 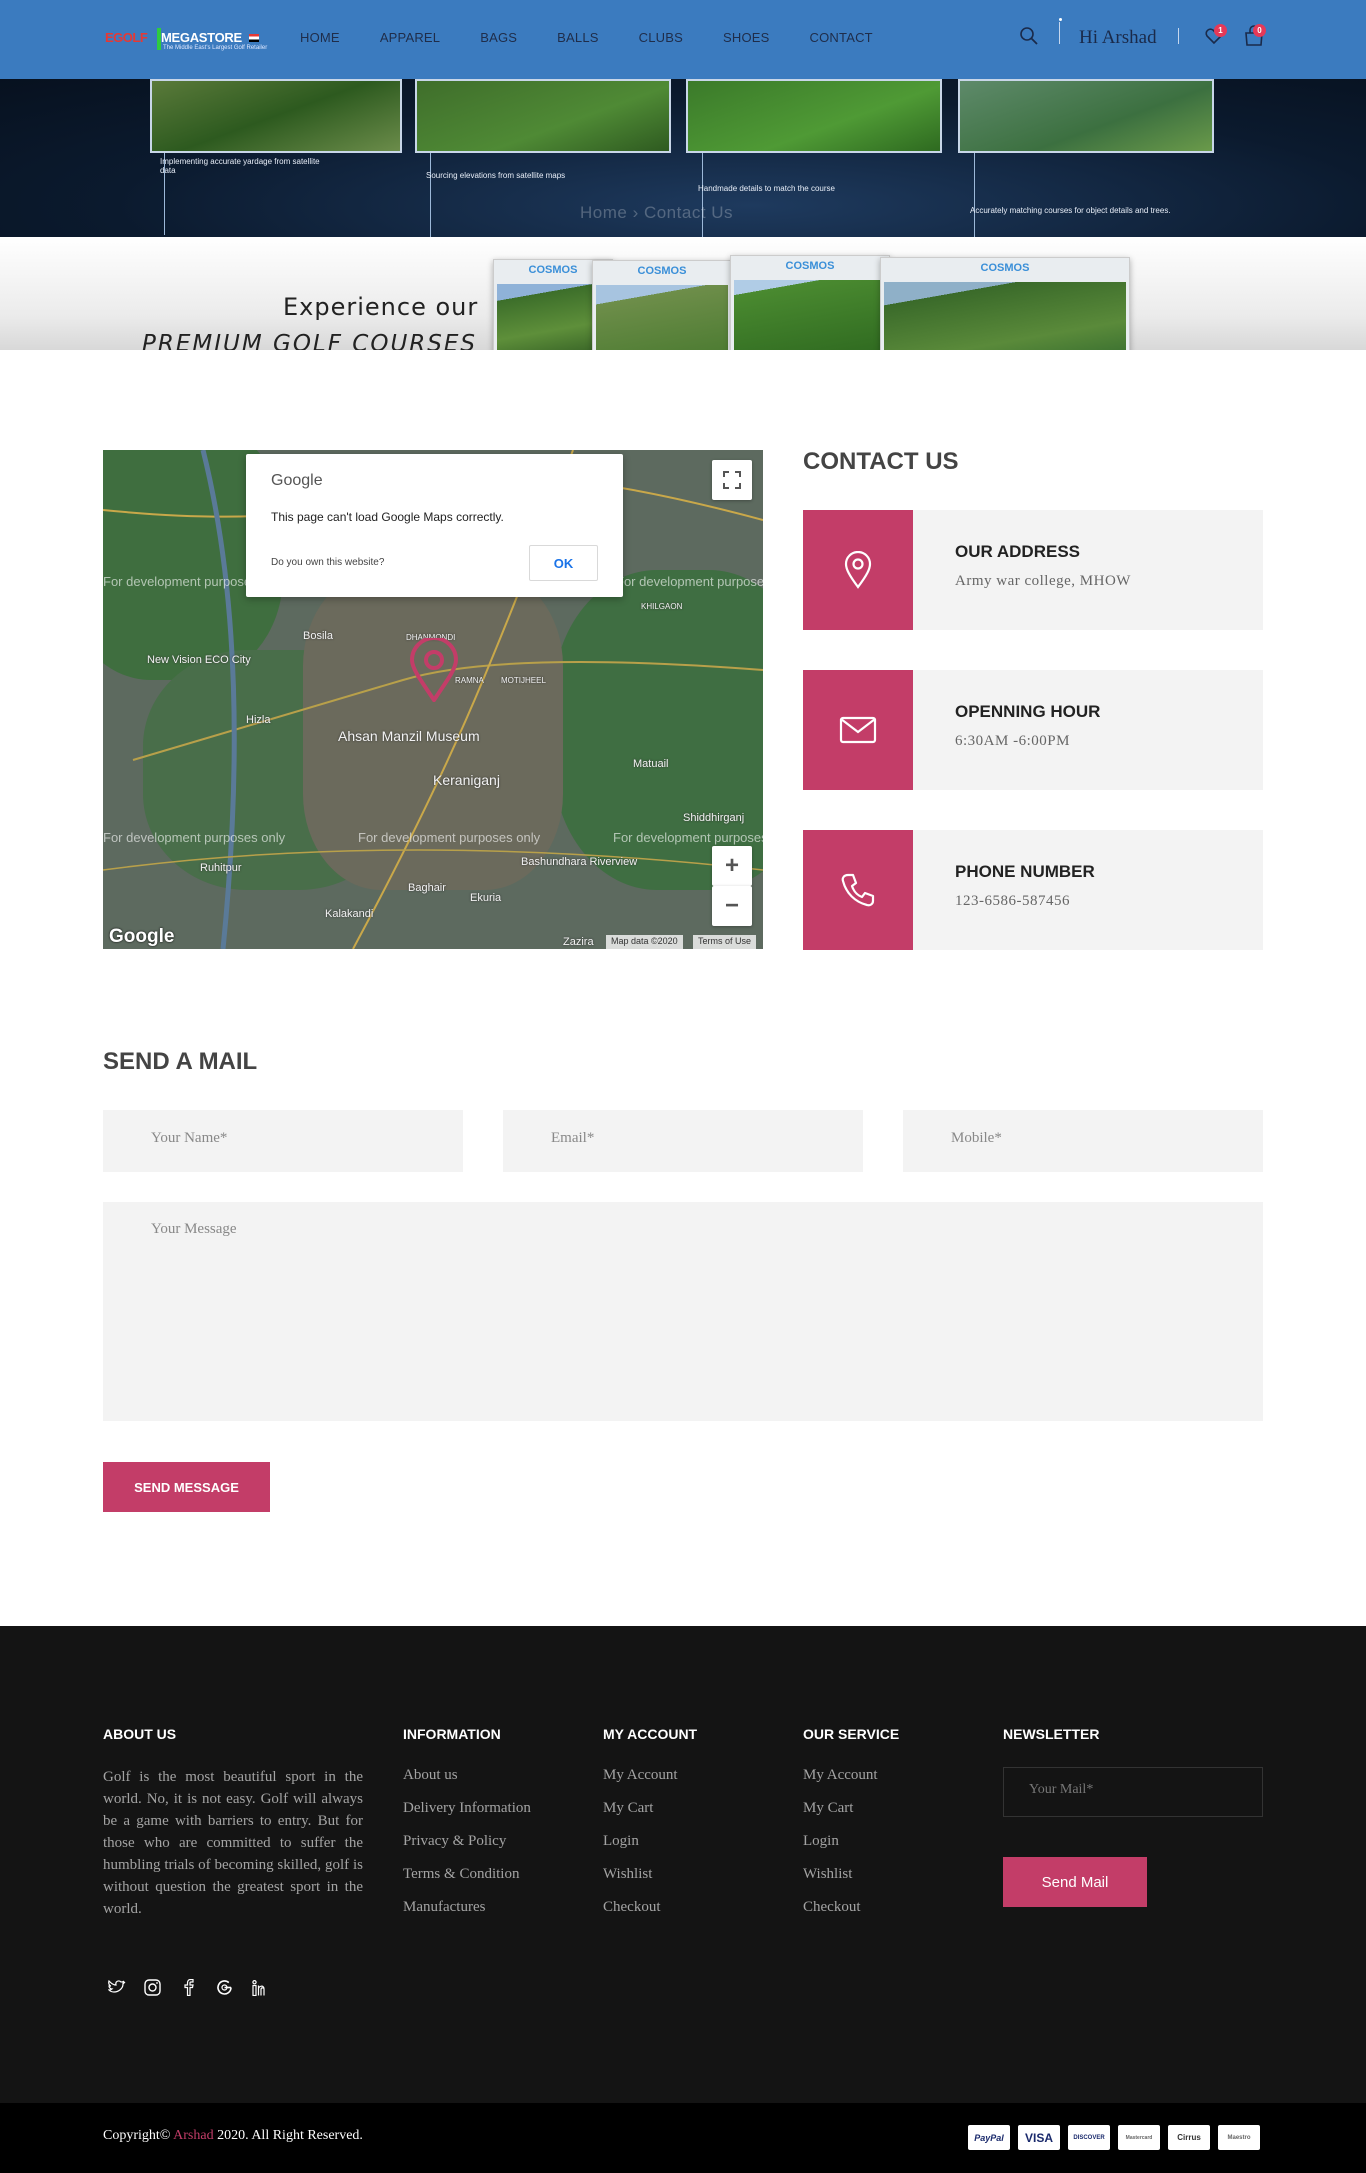 I want to click on map-label: Baghair, so click(x=427, y=888).